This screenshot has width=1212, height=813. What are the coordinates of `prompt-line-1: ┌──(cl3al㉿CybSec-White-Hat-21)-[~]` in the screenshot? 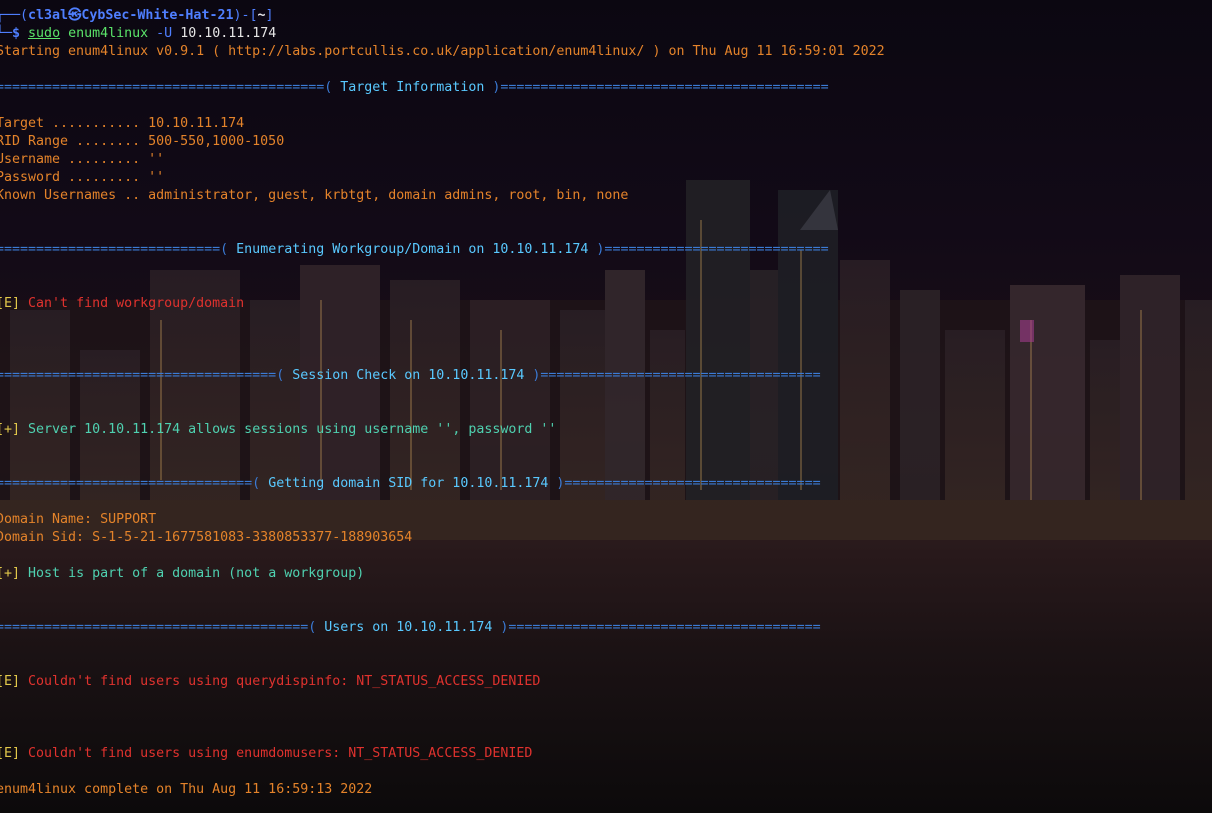 It's located at (137, 16).